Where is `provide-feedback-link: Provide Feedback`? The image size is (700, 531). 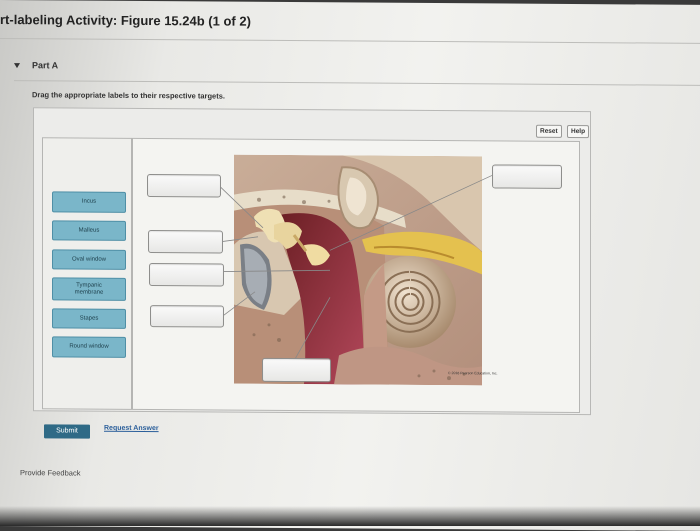 provide-feedback-link: Provide Feedback is located at coordinates (50, 472).